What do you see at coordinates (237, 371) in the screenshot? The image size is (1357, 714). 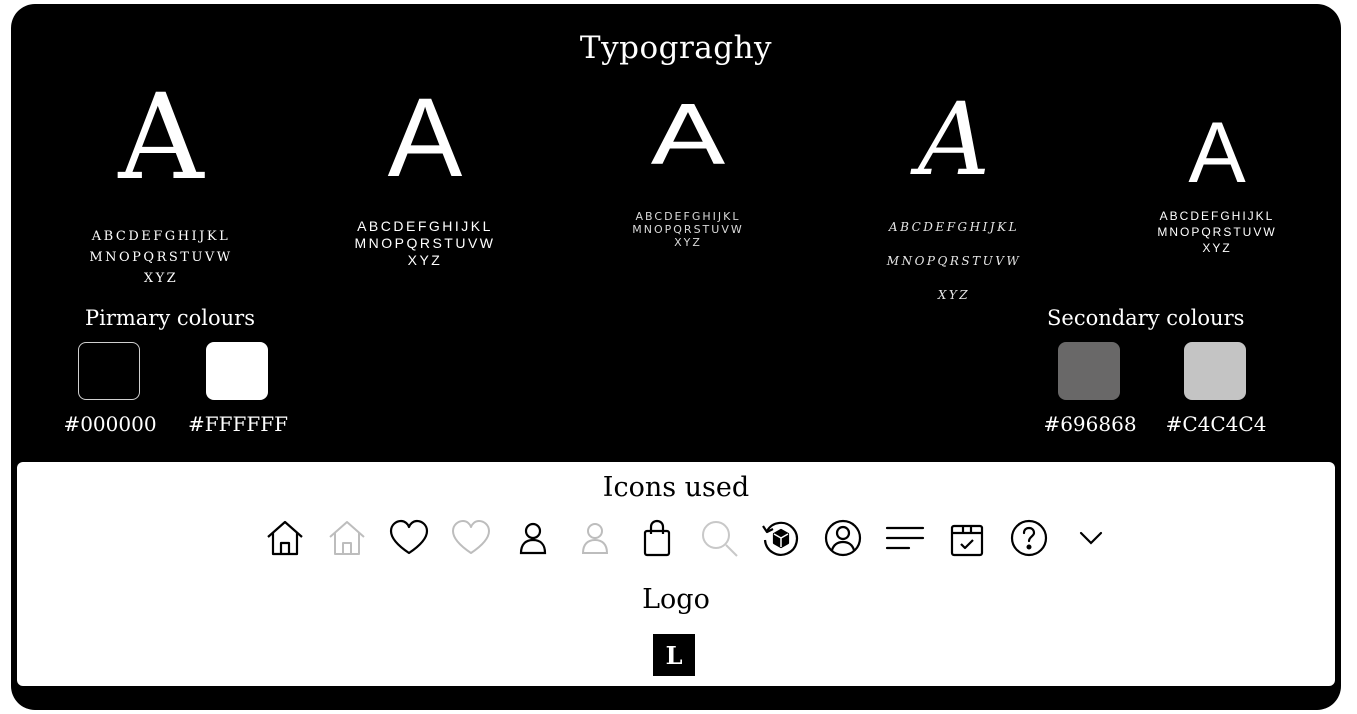 I see `colour-swatch-white` at bounding box center [237, 371].